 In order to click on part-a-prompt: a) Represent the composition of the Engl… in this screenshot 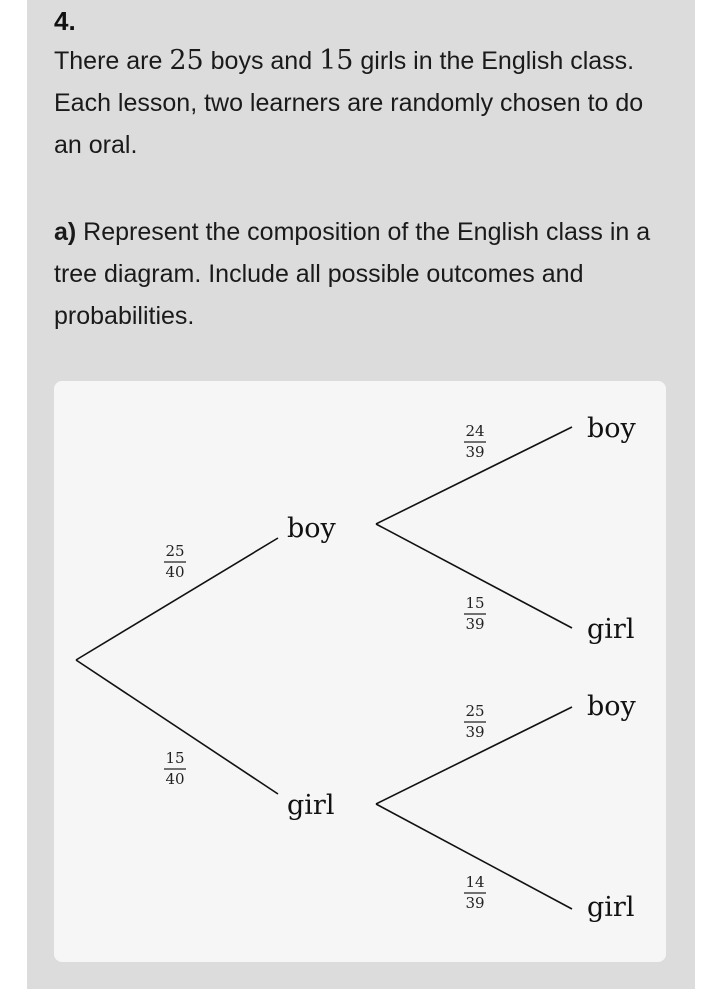, I will do `click(364, 274)`.